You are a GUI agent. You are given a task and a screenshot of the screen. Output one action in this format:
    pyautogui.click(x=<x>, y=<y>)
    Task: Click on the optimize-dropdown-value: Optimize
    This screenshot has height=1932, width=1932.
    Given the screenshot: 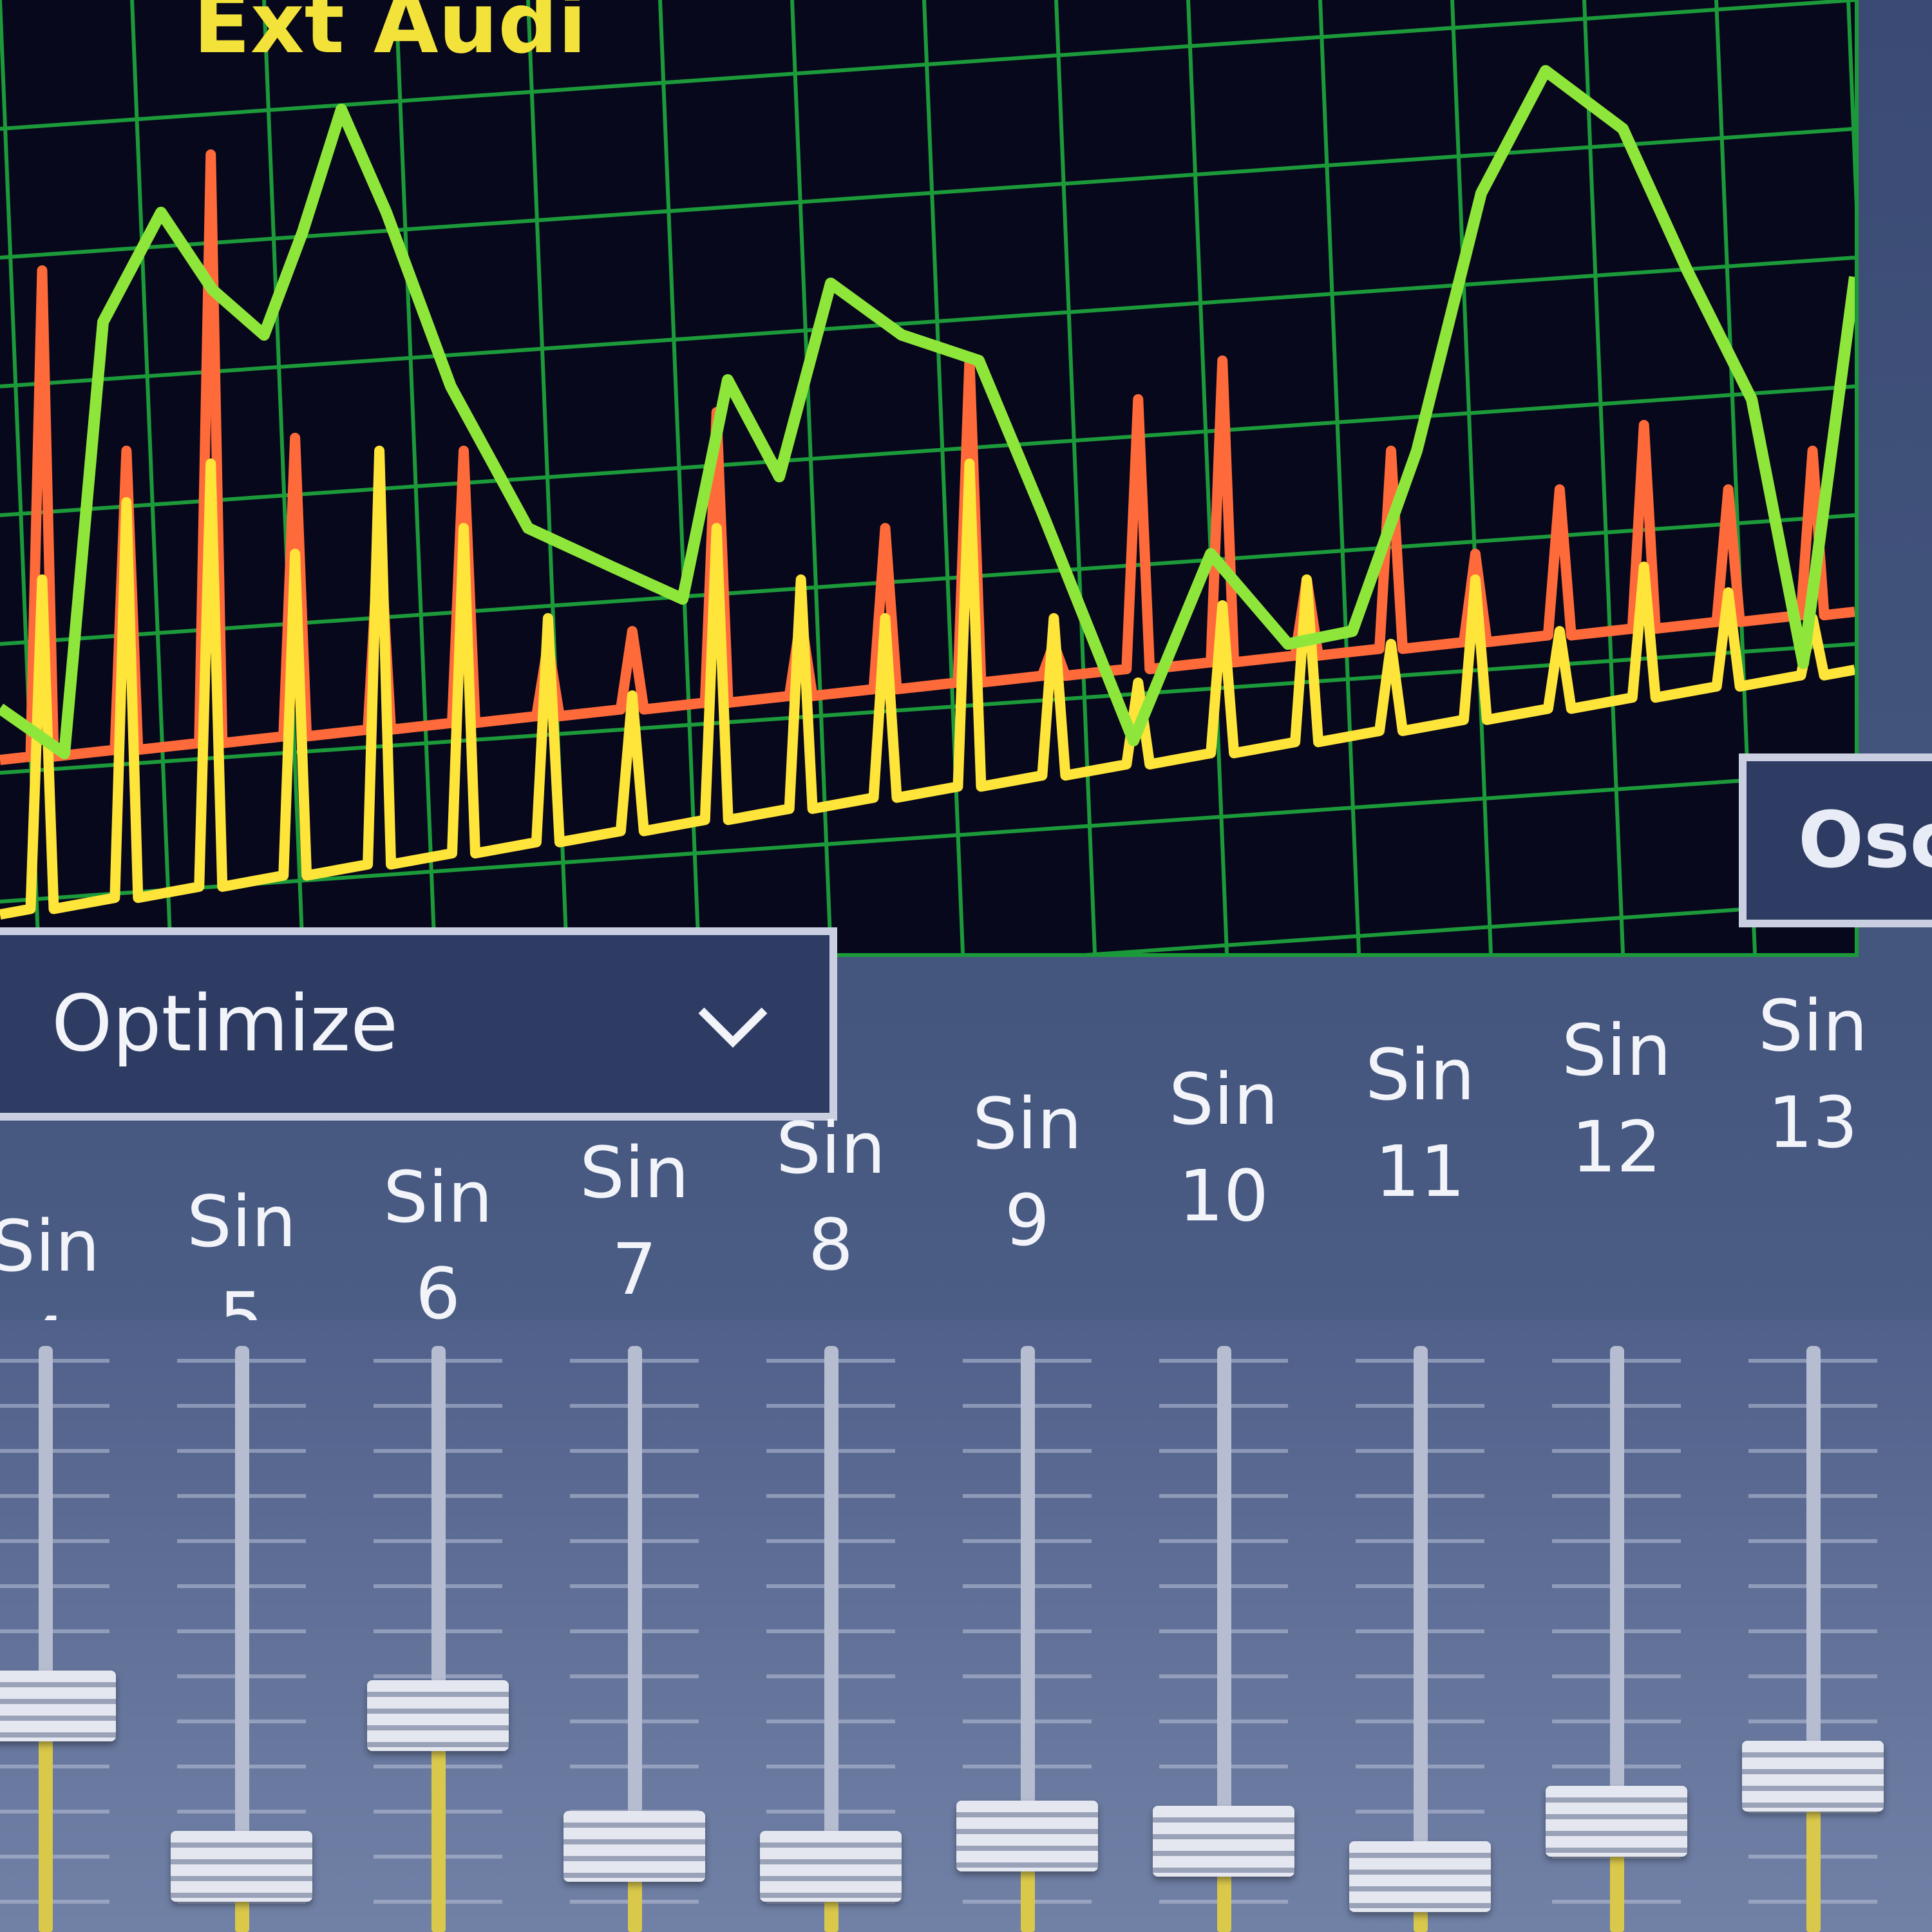 What is the action you would take?
    pyautogui.click(x=225, y=1024)
    